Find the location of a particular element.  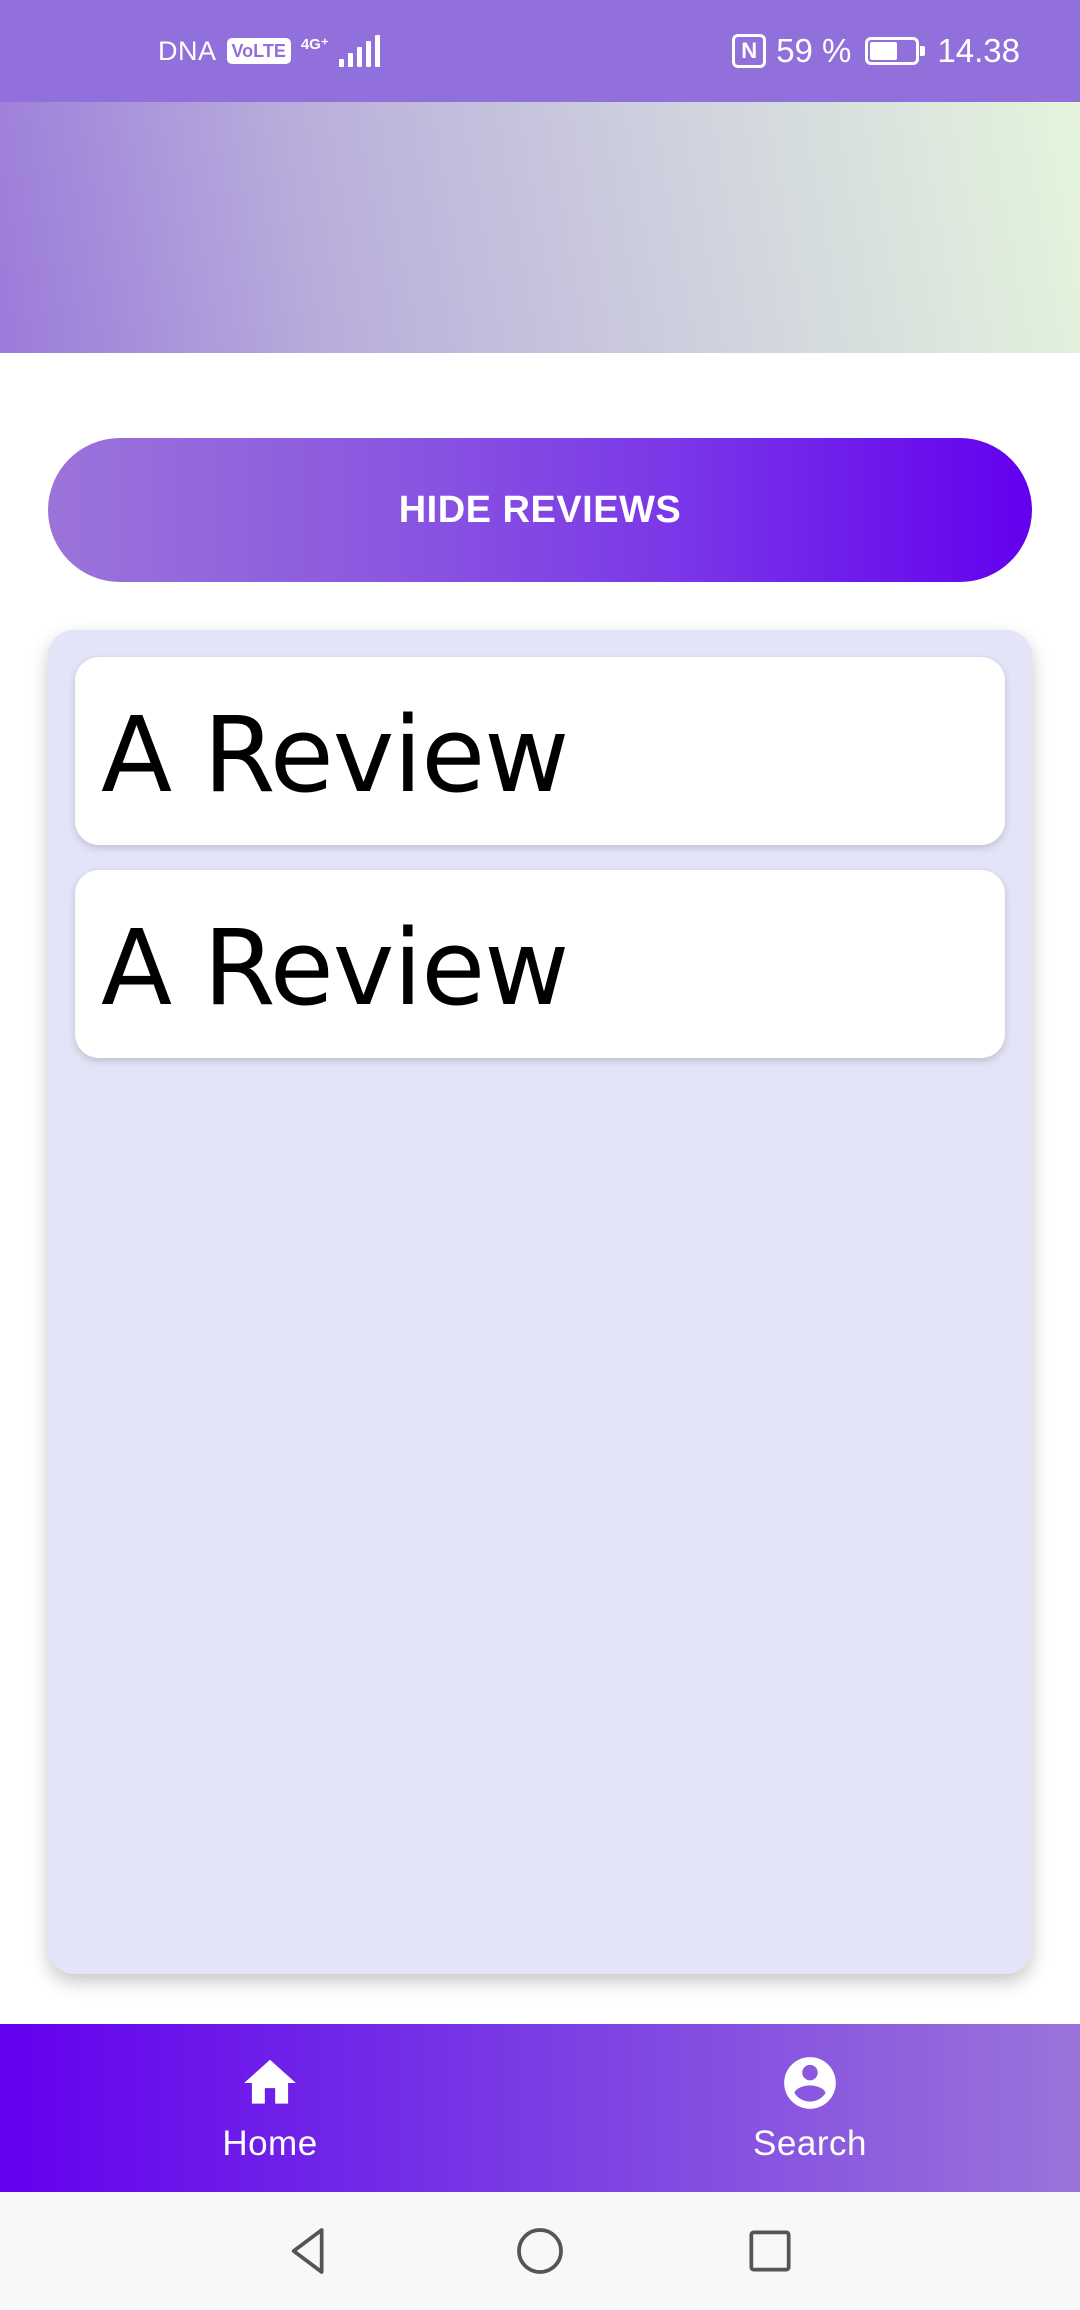

volte-icon: VoLTE is located at coordinates (258, 51).